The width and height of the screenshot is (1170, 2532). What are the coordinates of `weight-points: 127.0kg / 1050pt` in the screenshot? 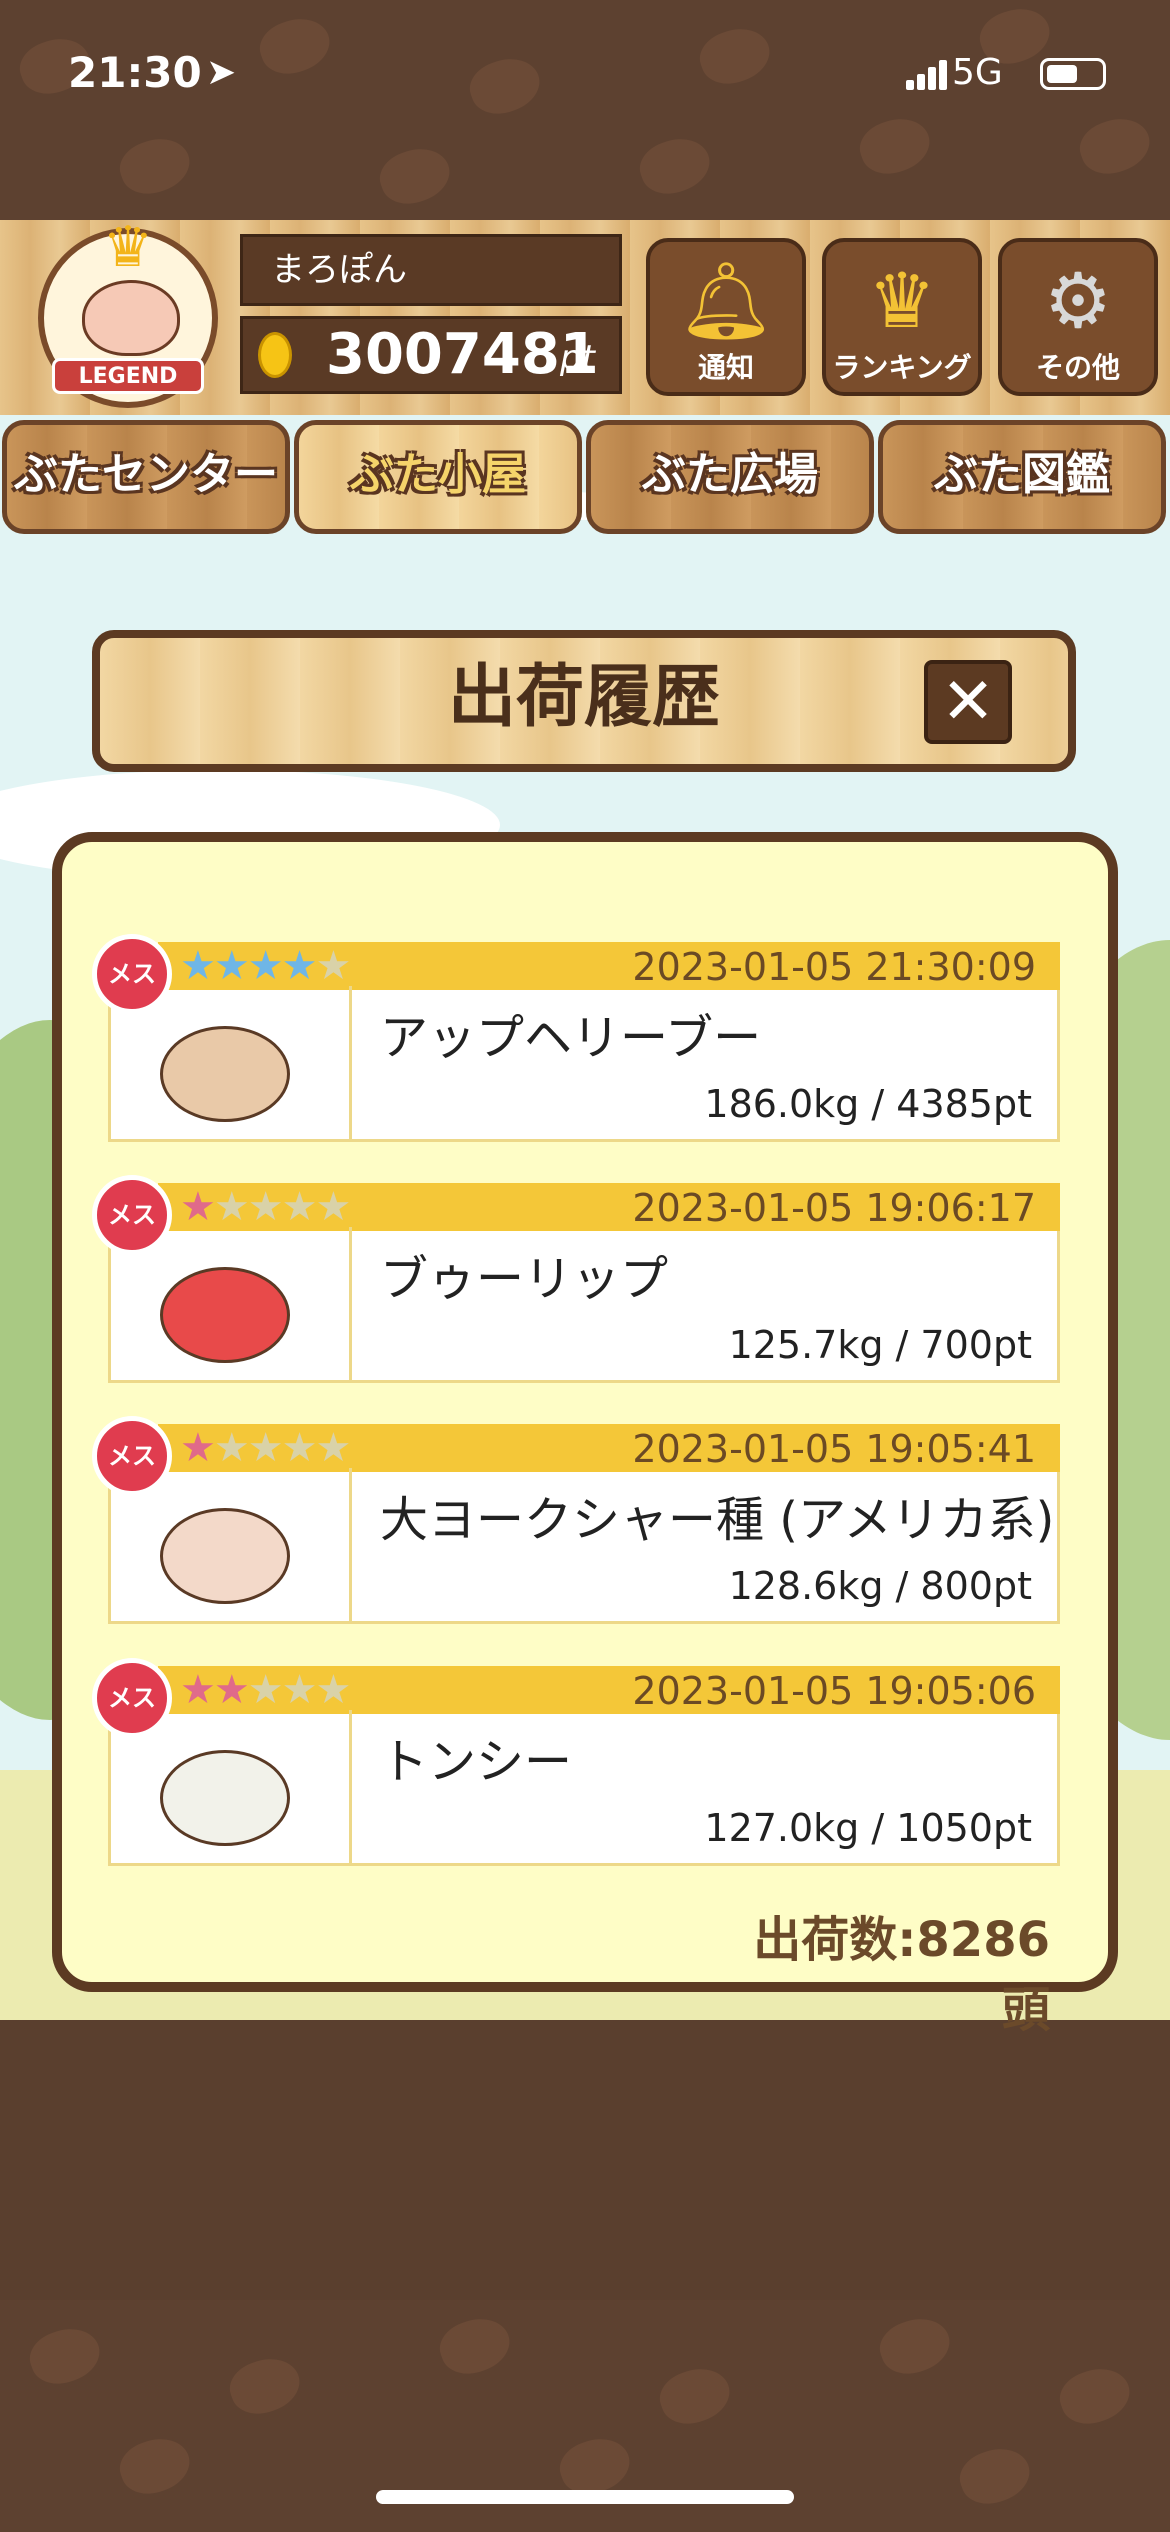 It's located at (868, 1828).